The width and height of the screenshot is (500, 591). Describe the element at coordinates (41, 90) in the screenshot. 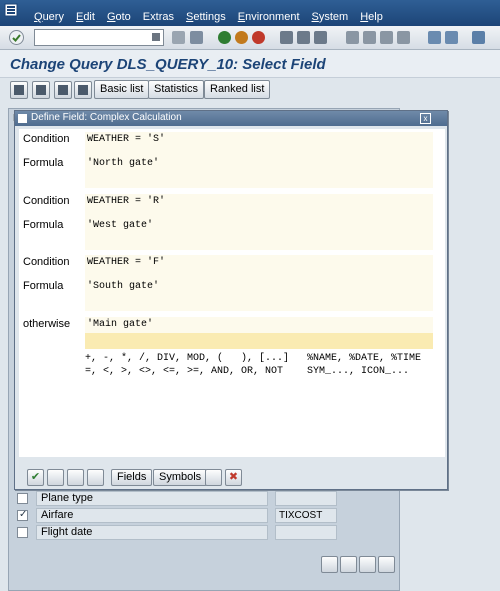

I see `local-field-icon` at that location.